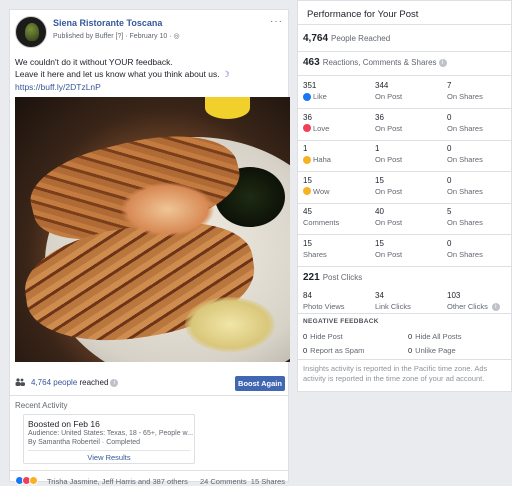 The height and width of the screenshot is (486, 512). I want to click on post-link: https://buff.ly/2DTzLnP, so click(58, 87).